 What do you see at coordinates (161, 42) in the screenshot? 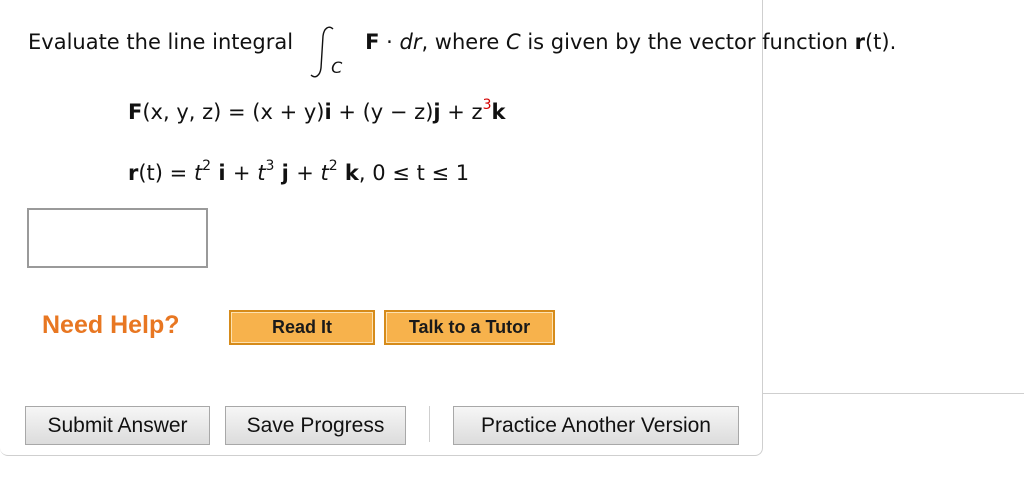
I see `prompt-text: Evaluate the line integral` at bounding box center [161, 42].